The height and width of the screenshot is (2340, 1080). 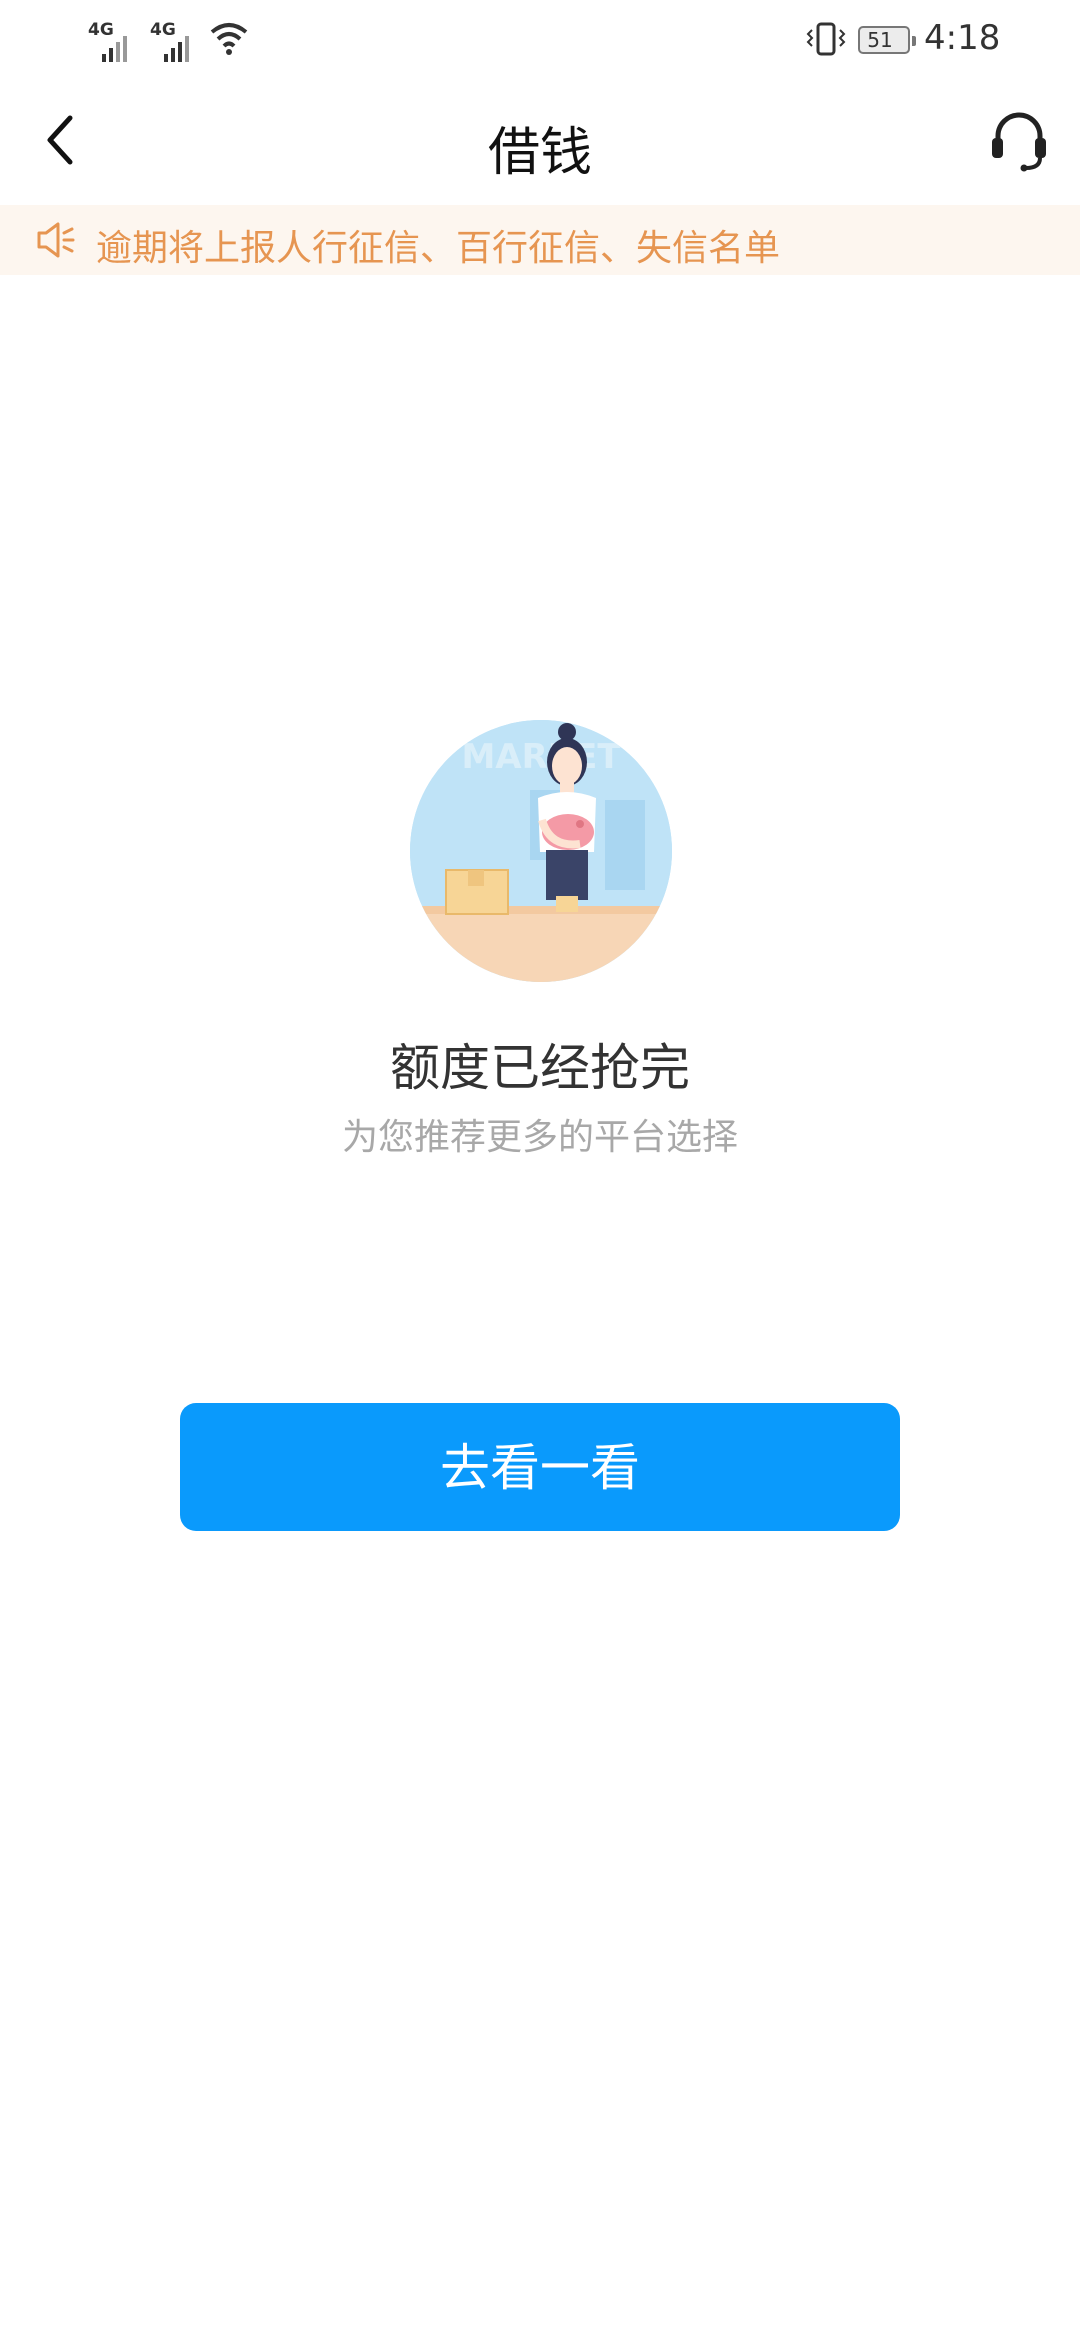 What do you see at coordinates (541, 851) in the screenshot?
I see `empty-state-illustration: MARKET` at bounding box center [541, 851].